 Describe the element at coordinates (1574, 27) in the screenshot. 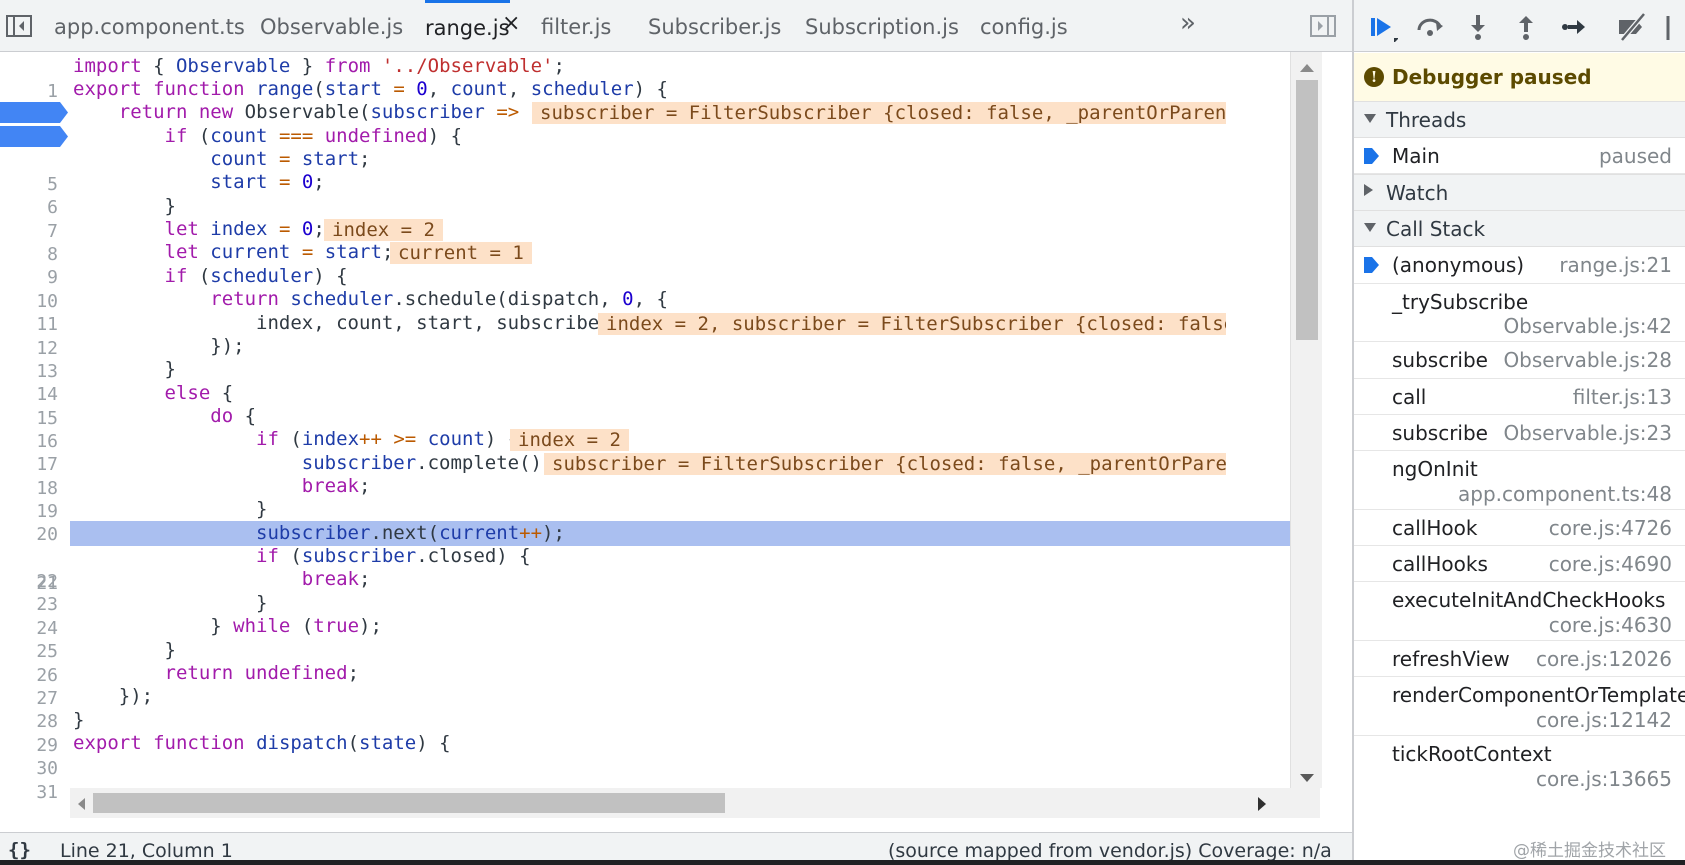

I see `step-icon` at that location.